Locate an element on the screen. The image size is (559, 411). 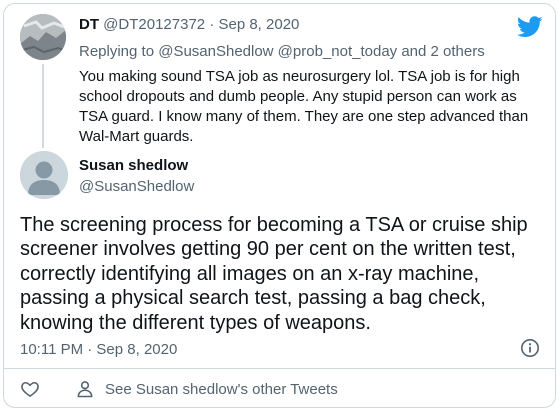
avatar-image is located at coordinates (43, 37).